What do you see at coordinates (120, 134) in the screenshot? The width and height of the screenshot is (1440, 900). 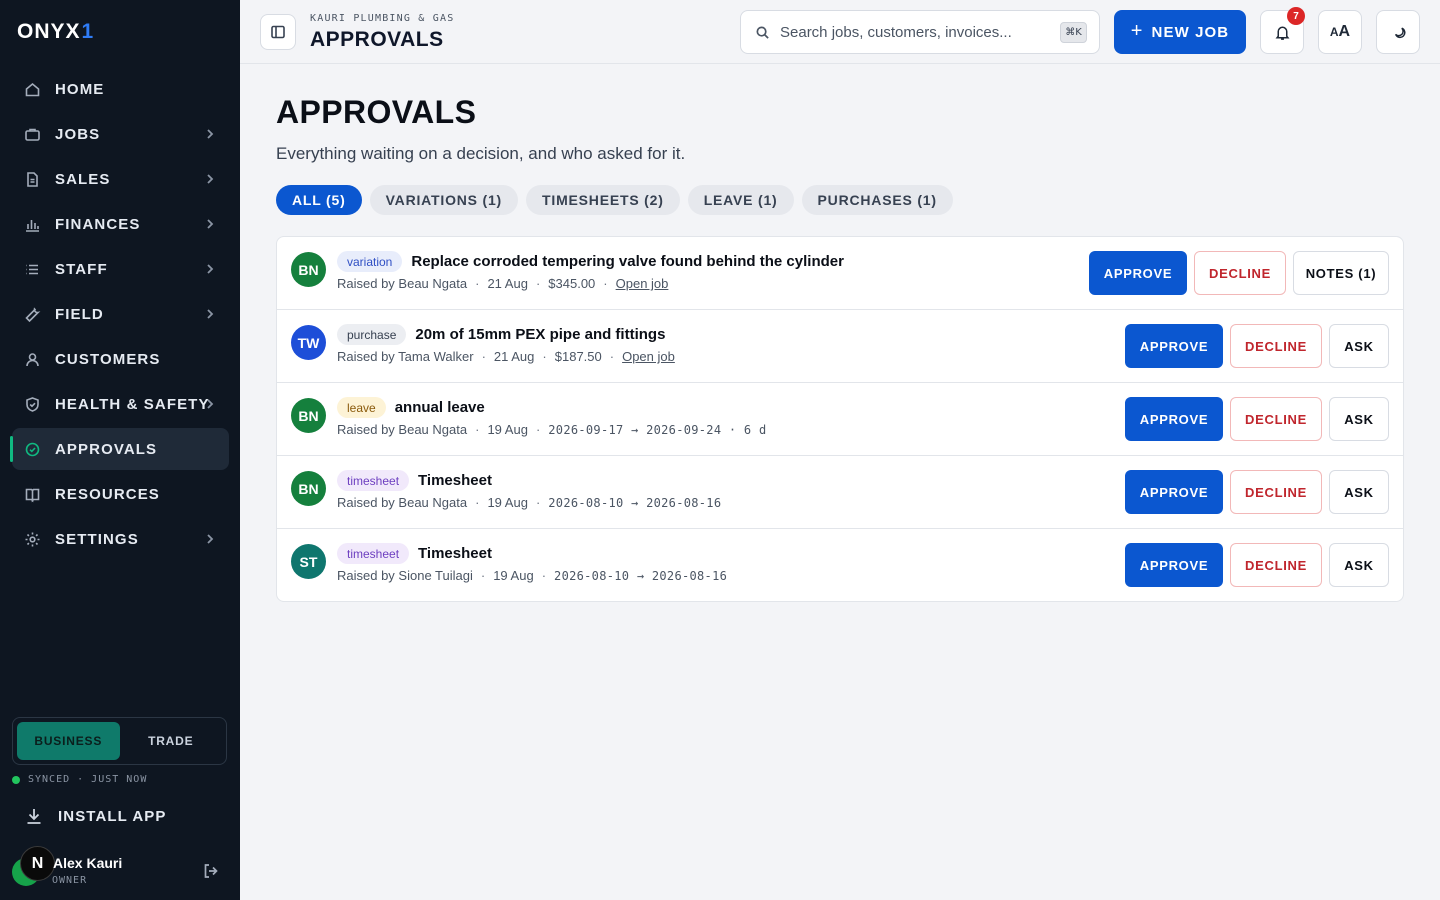 I see `sidebar-item-jobs: JOBS` at bounding box center [120, 134].